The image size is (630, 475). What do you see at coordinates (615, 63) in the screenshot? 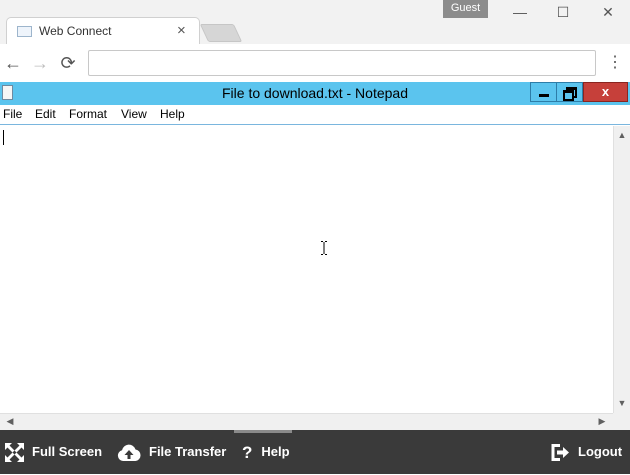
I see `menu-dots-icon: ⋮` at bounding box center [615, 63].